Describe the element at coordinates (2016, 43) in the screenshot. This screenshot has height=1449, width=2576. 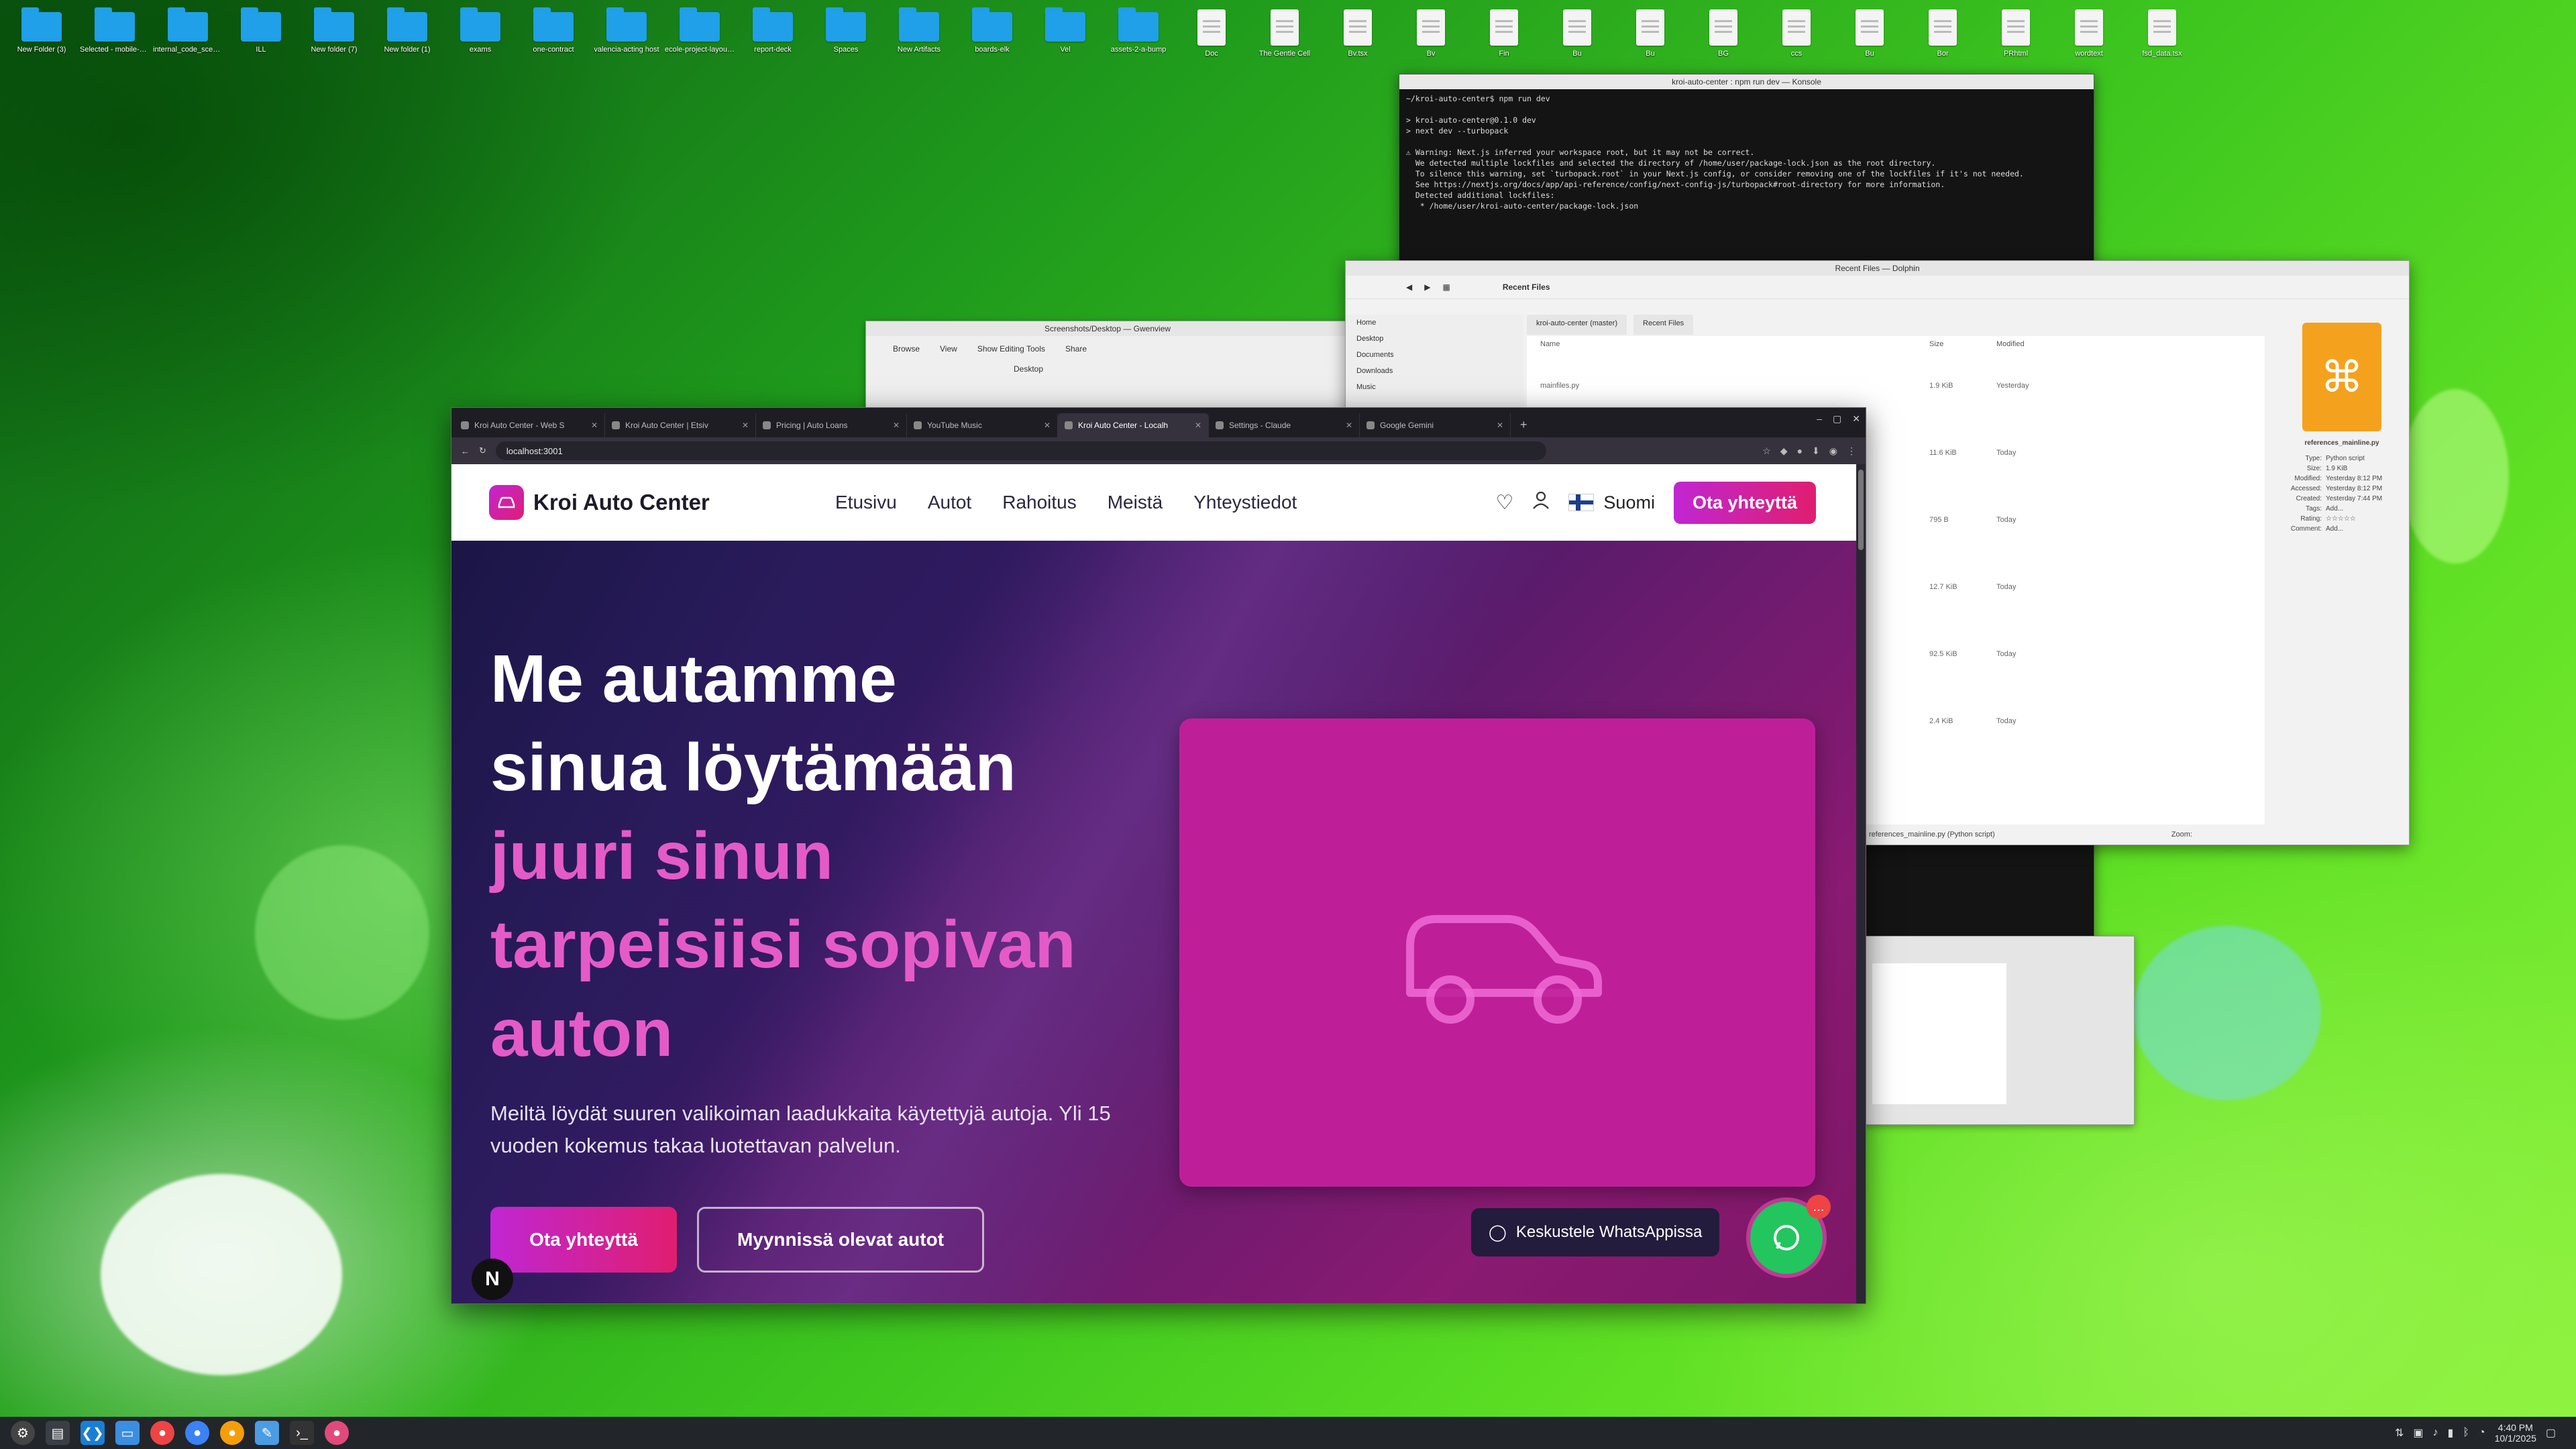
I see `desktop-file: PRhtml` at that location.